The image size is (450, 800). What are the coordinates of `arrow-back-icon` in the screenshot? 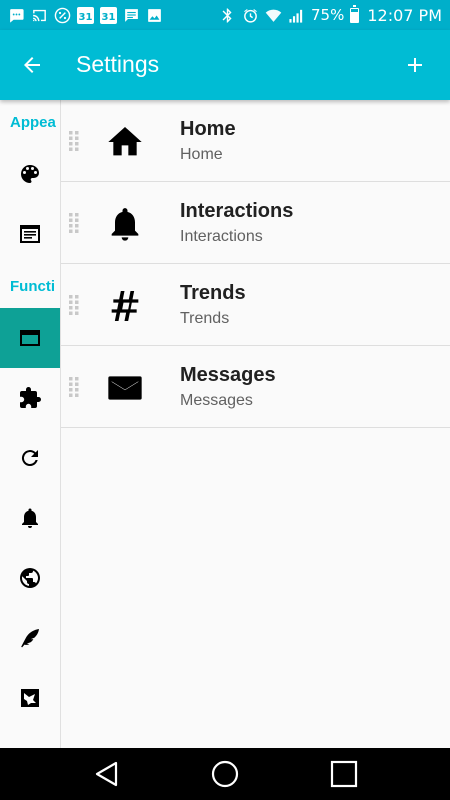 It's located at (32, 65).